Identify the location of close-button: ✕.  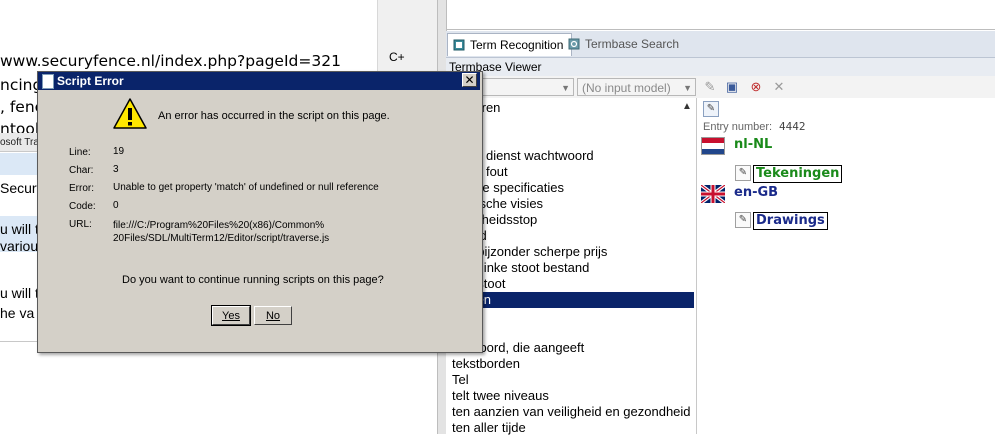
(469, 80).